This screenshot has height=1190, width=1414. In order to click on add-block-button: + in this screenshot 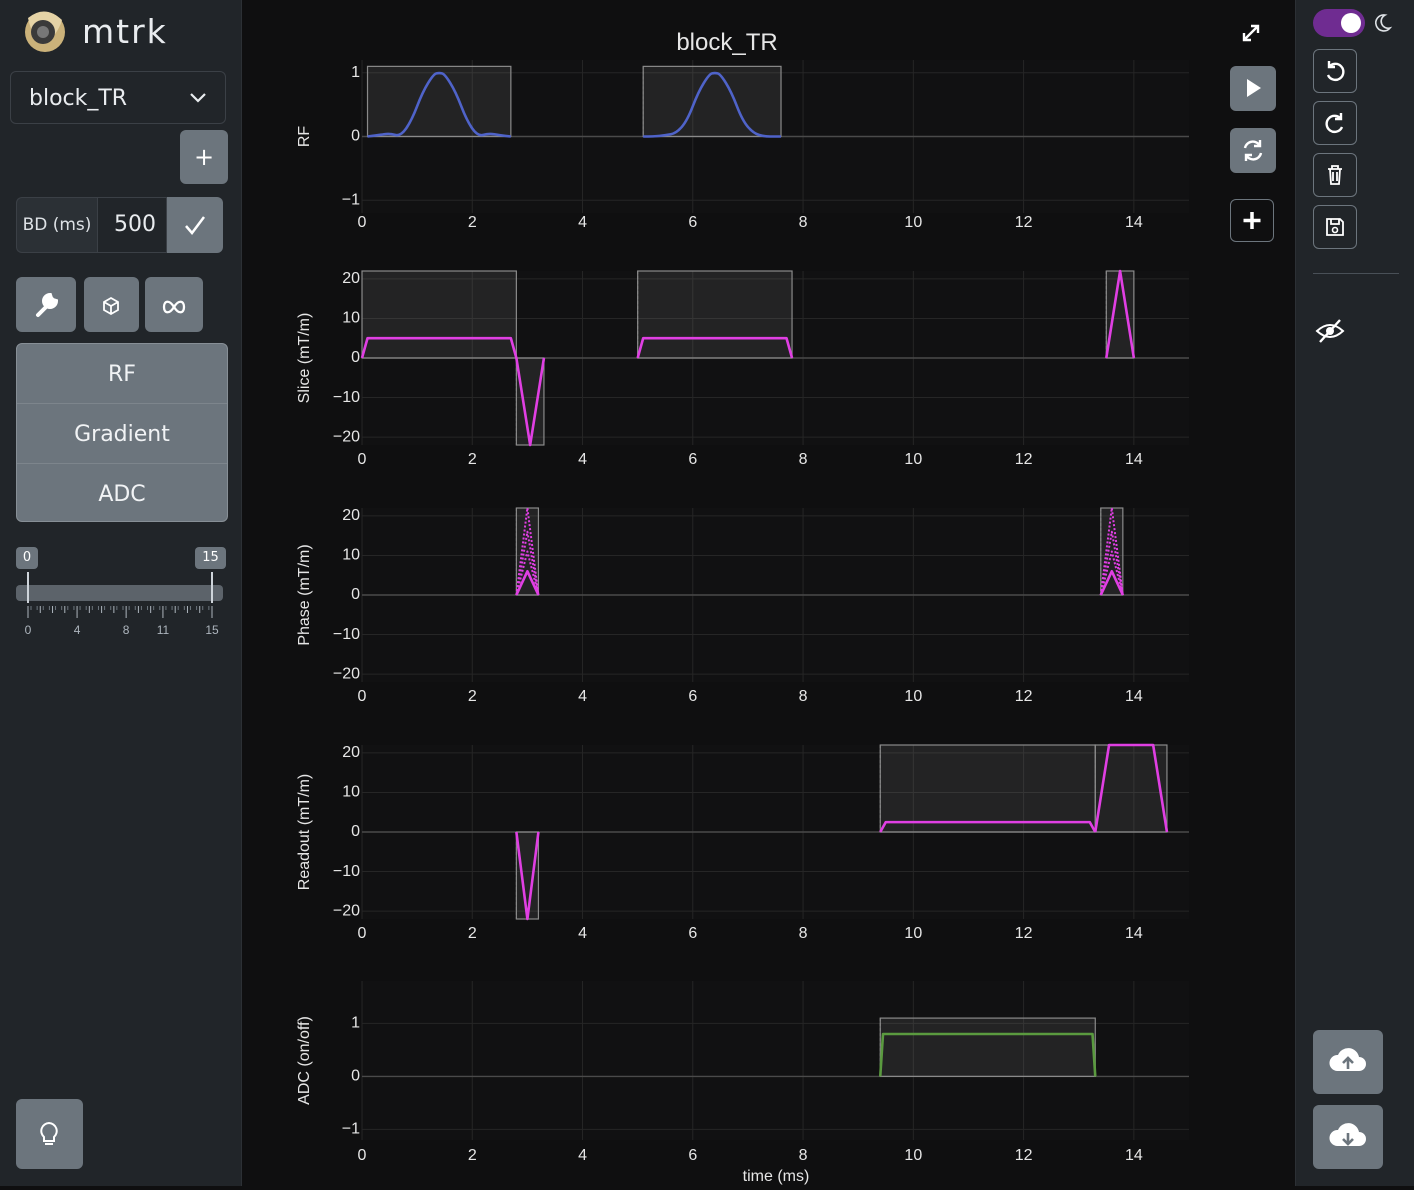, I will do `click(204, 157)`.